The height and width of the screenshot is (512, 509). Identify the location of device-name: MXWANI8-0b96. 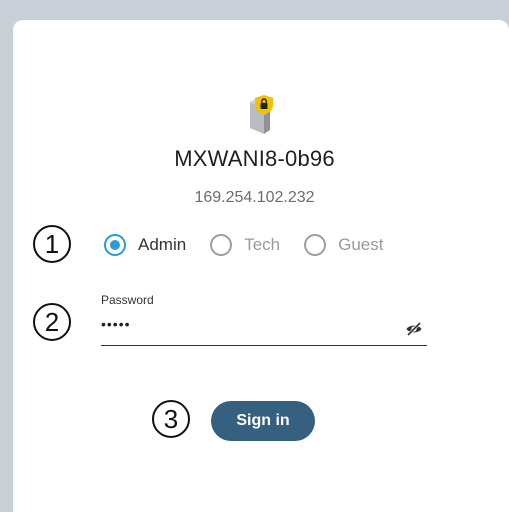
(254, 158).